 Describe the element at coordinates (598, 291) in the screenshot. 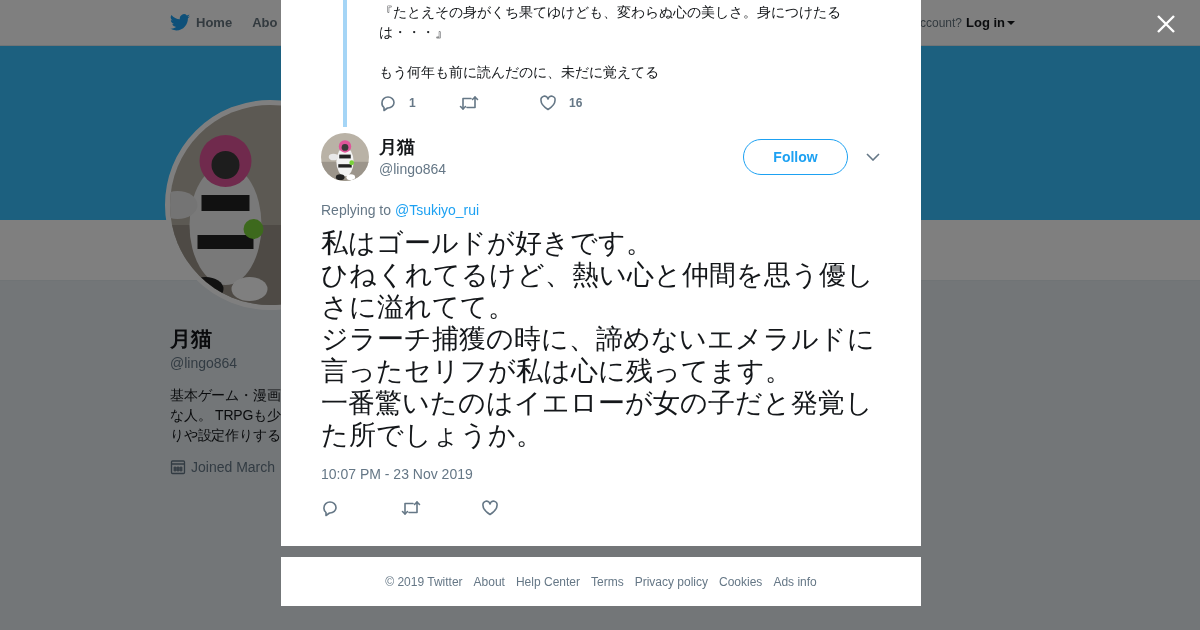

I see `tweet-text-line: ひねくれてるけど、熱い心と仲間を思う優しさに溢れてて。` at that location.